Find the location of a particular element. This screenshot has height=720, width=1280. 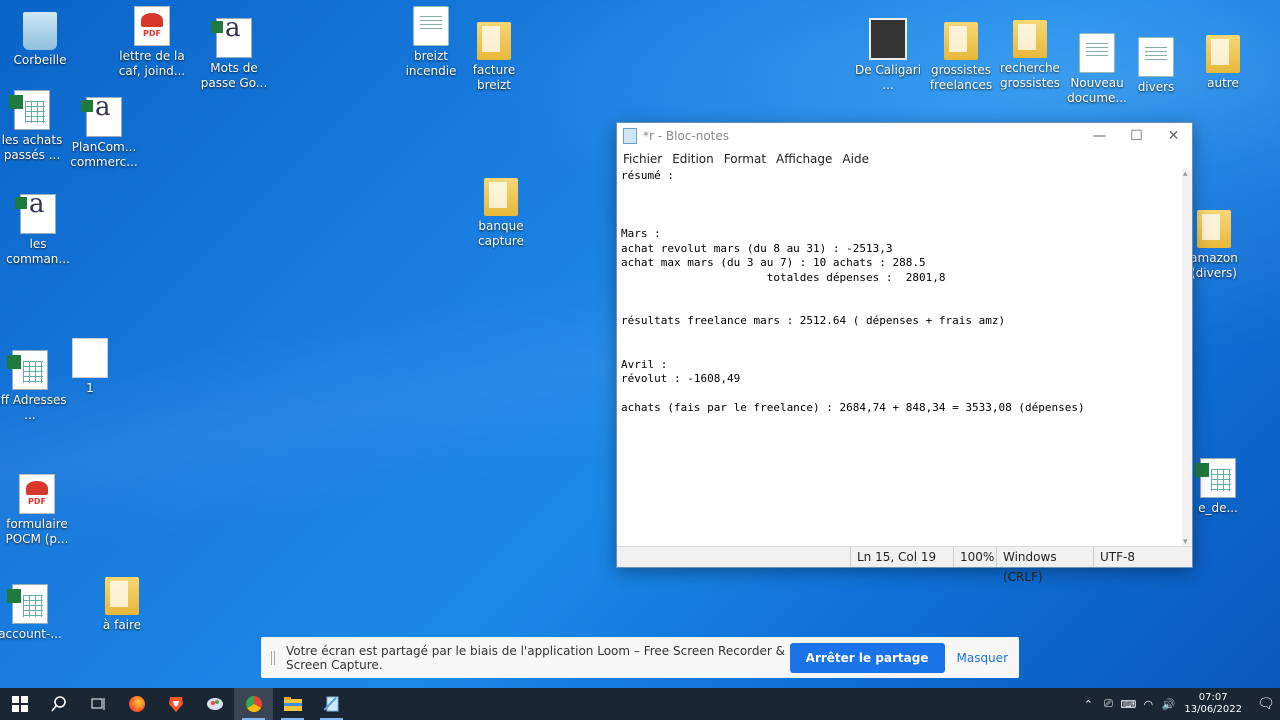

clock: 07:07 13/06/2022 is located at coordinates (1213, 704).